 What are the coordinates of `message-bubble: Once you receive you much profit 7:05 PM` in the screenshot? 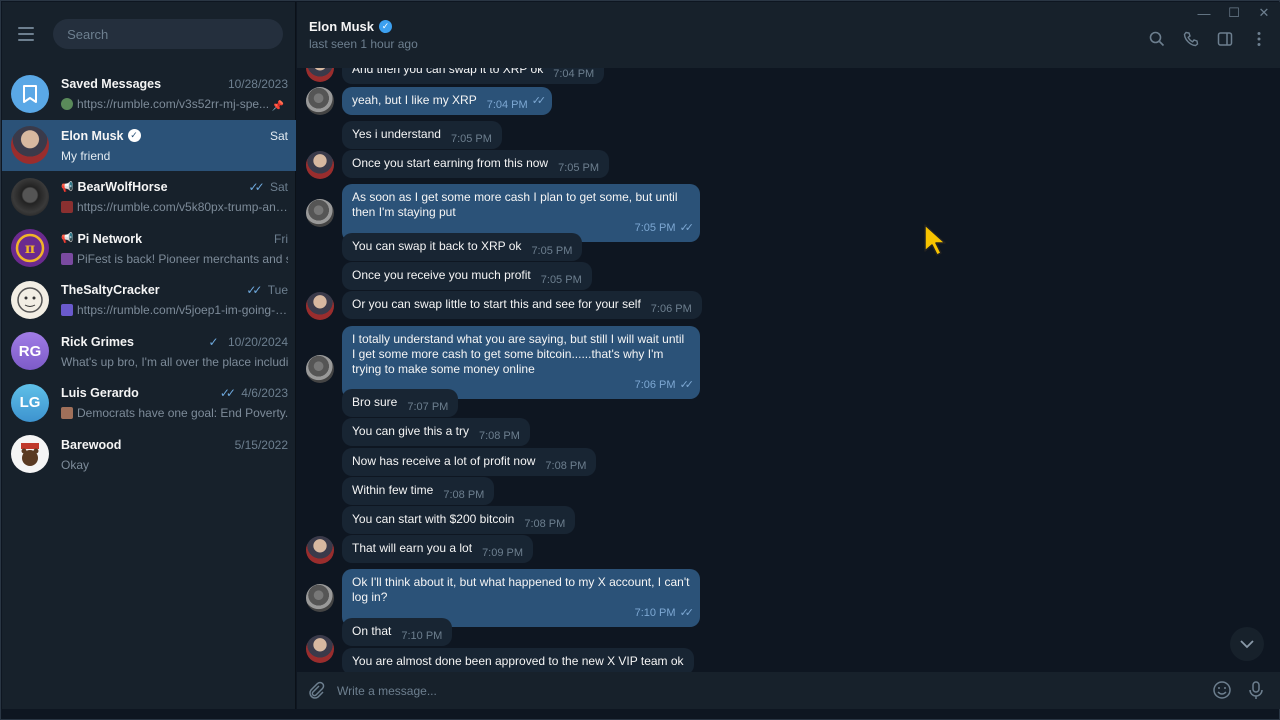 It's located at (467, 276).